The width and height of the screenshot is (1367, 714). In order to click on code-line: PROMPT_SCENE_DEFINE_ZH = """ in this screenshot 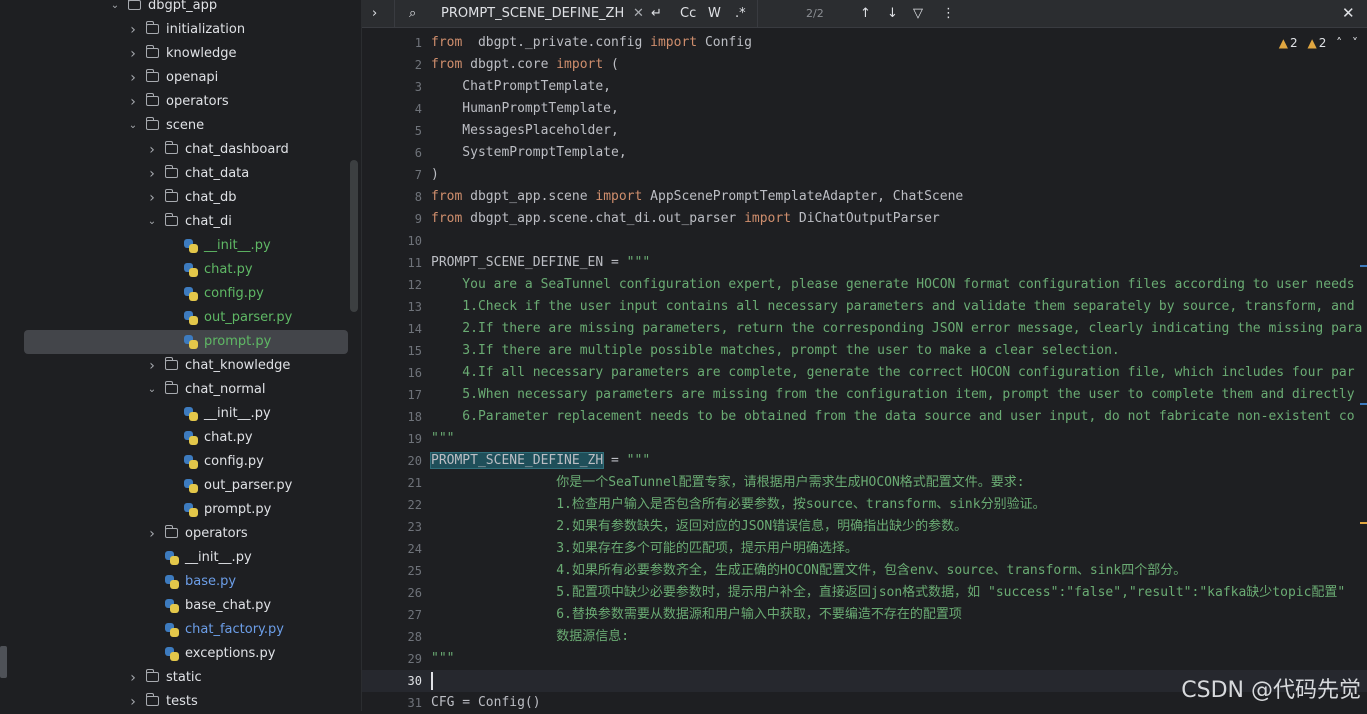, I will do `click(539, 461)`.